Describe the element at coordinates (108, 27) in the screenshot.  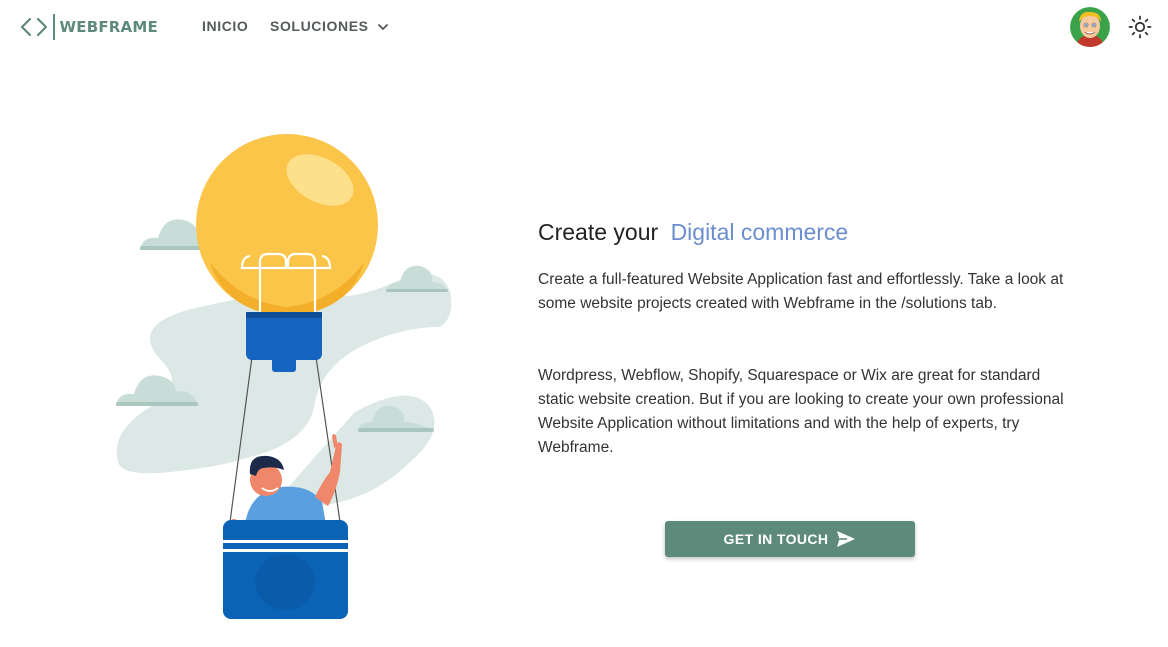
I see `brand-name: WEBFRAME` at that location.